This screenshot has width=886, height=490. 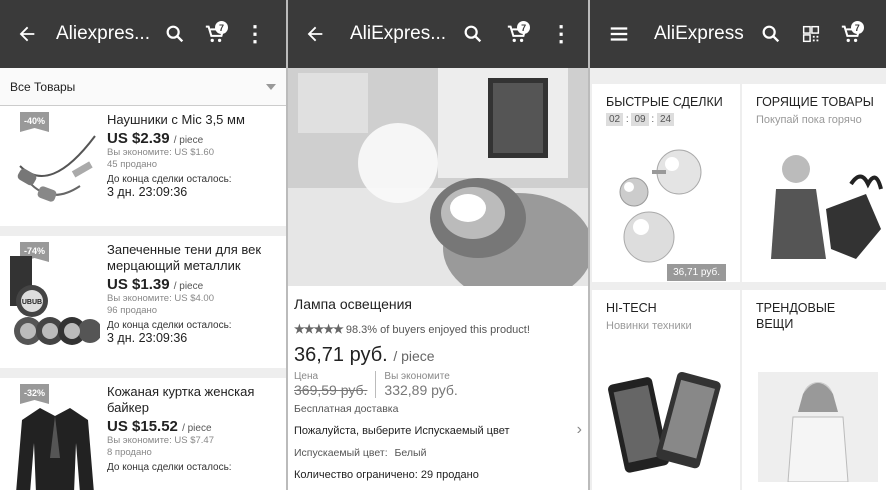 What do you see at coordinates (696, 272) in the screenshot?
I see `deal-price-tag: 36,71 руб.` at bounding box center [696, 272].